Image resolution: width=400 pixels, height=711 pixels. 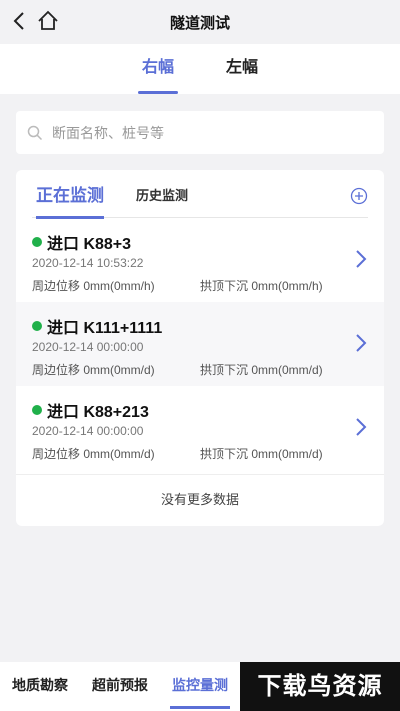 What do you see at coordinates (359, 196) in the screenshot?
I see `add-circle-icon` at bounding box center [359, 196].